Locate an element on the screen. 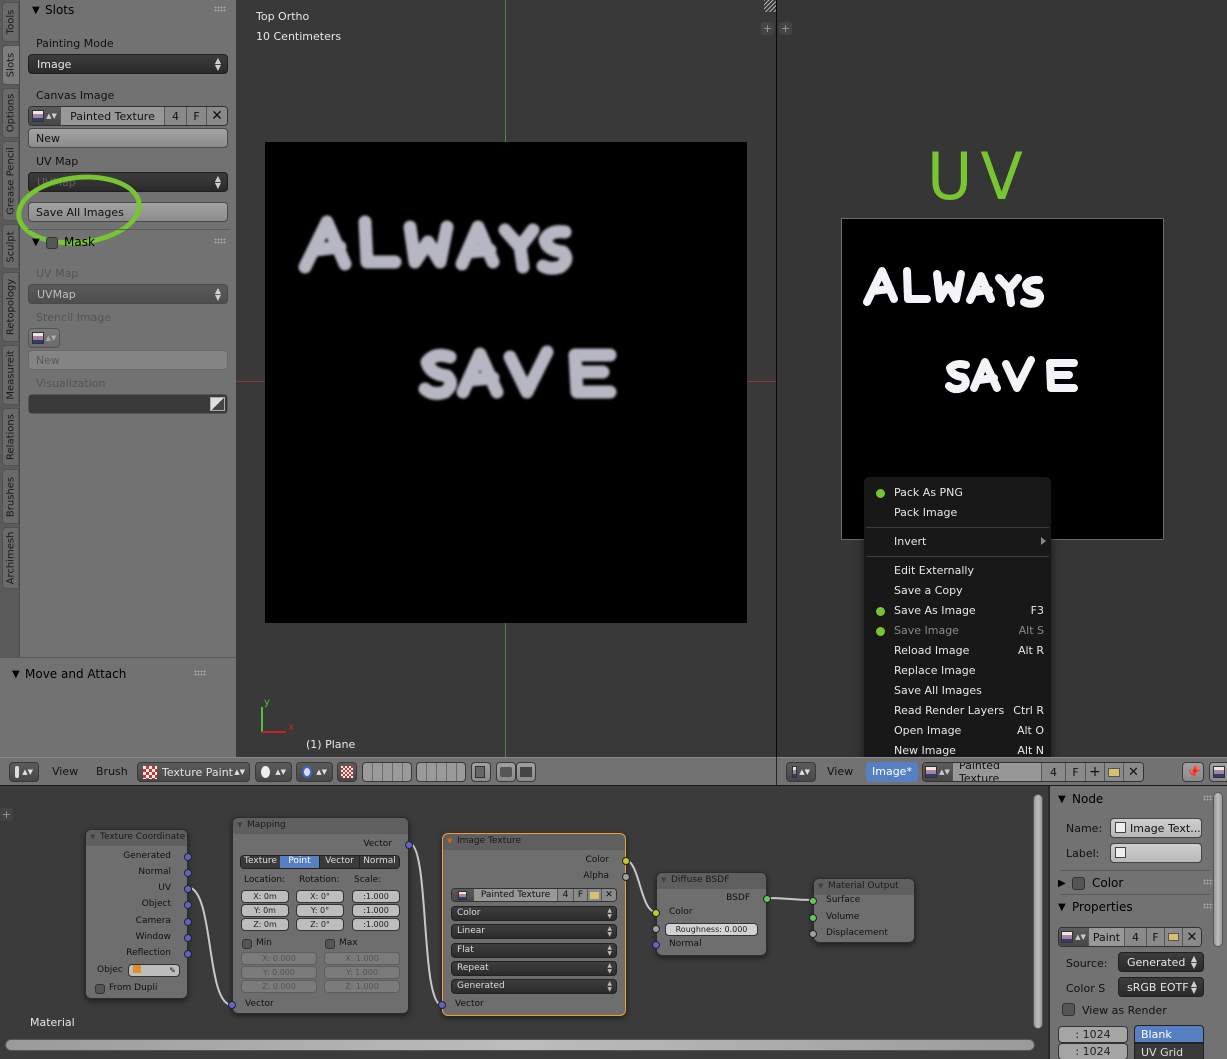 This screenshot has height=1059, width=1227. image-datablock-field: ▲▼ Painted Texture 4 F + ✕ is located at coordinates (1033, 772).